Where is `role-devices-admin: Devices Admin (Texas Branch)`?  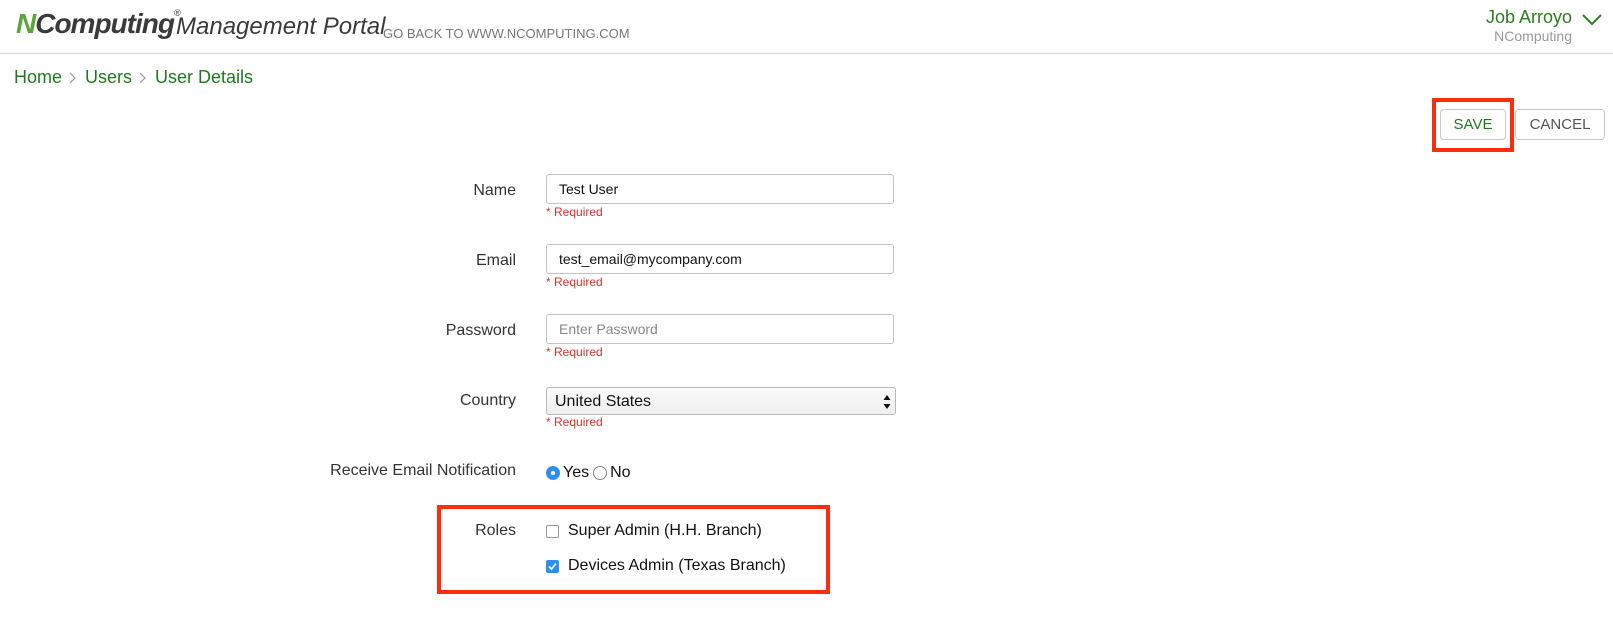 role-devices-admin: Devices Admin (Texas Branch) is located at coordinates (666, 566).